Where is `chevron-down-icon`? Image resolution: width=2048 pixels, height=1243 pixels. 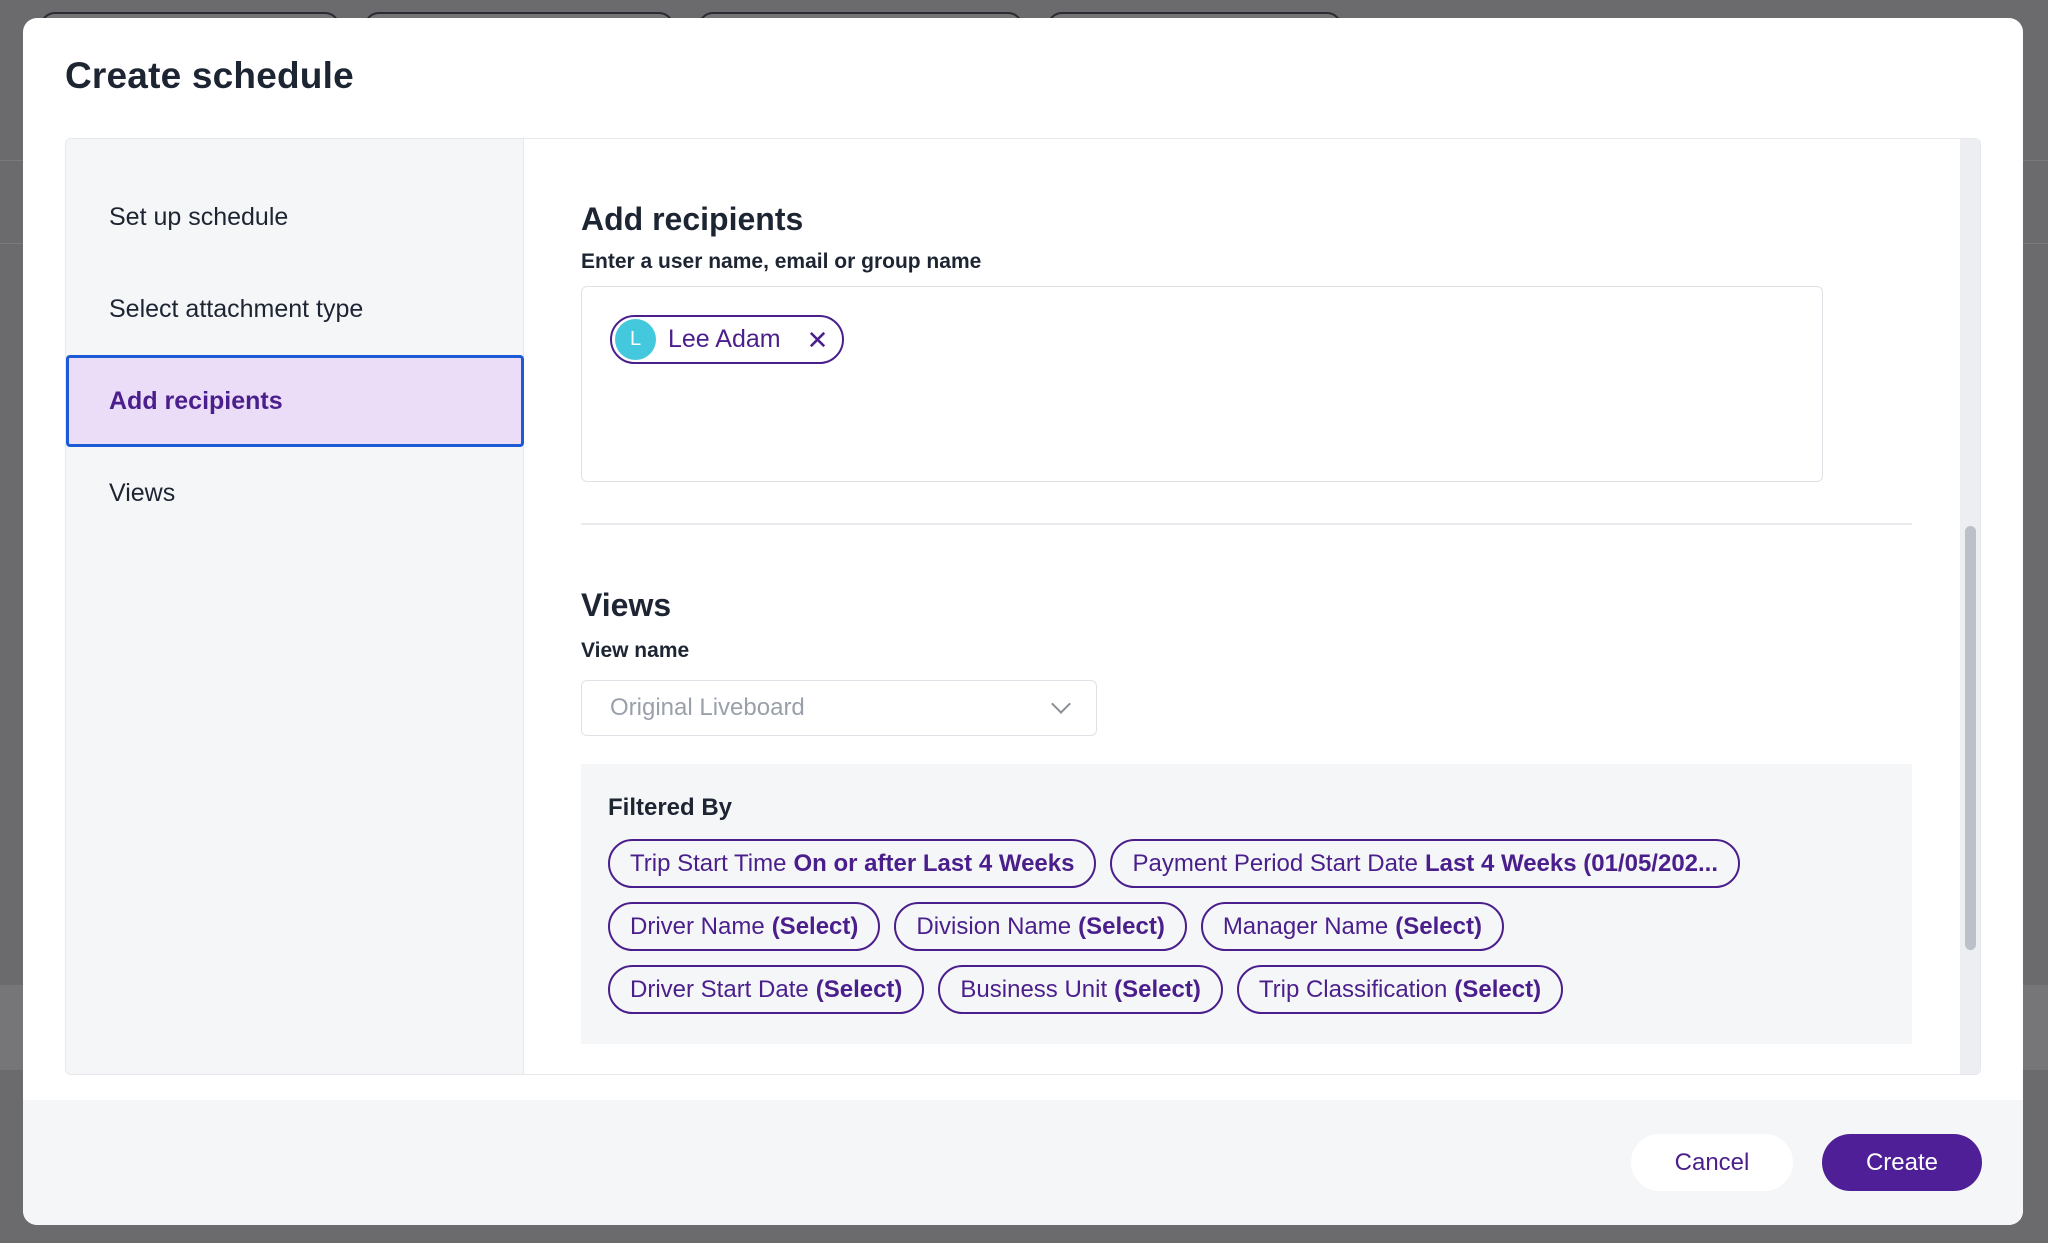 chevron-down-icon is located at coordinates (1061, 704).